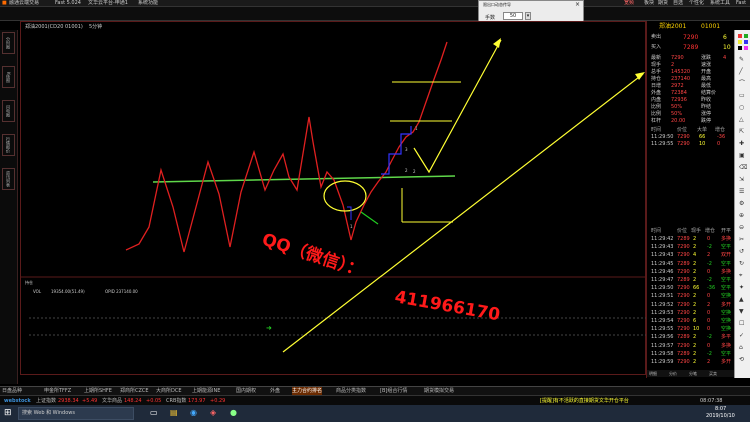 Image resolution: width=750 pixels, height=422 pixels. What do you see at coordinates (528, 16) in the screenshot?
I see `spin-icon: ▾` at bounding box center [528, 16].